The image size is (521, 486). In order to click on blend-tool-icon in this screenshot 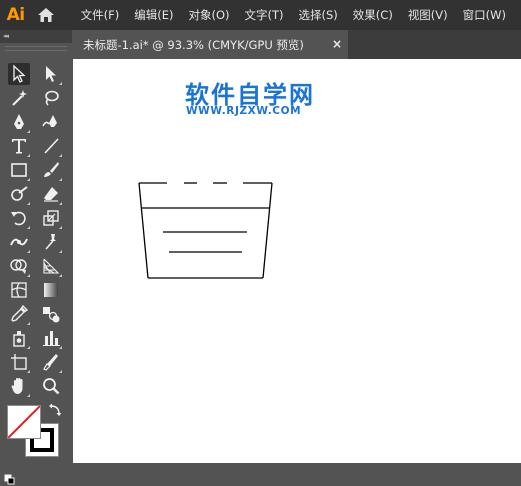, I will do `click(51, 315)`.